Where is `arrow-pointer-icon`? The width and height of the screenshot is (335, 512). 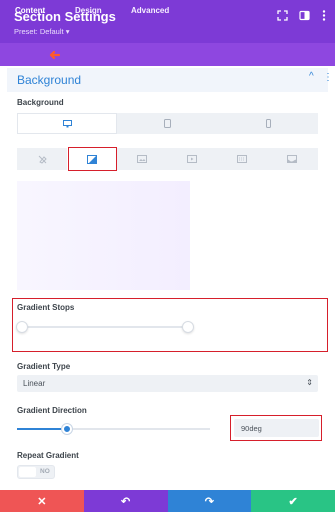
arrow-pointer-icon is located at coordinates (54, 55).